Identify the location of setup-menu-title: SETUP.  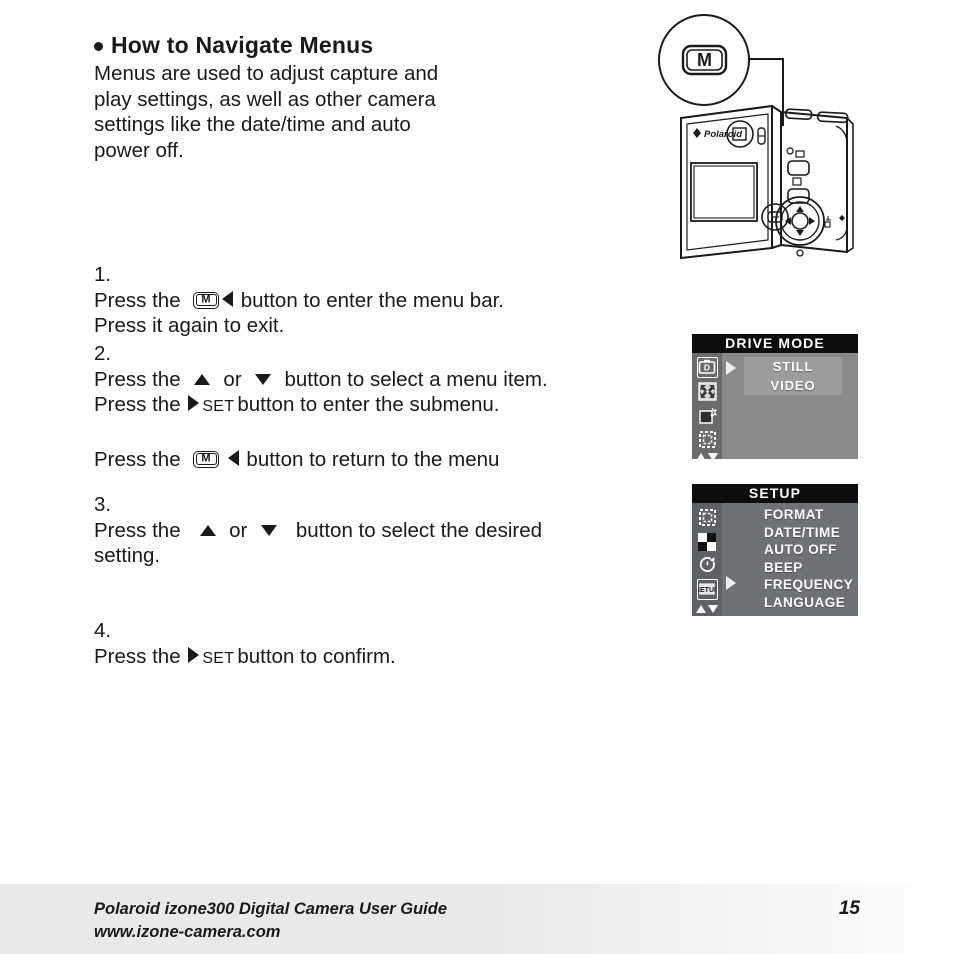
(775, 493).